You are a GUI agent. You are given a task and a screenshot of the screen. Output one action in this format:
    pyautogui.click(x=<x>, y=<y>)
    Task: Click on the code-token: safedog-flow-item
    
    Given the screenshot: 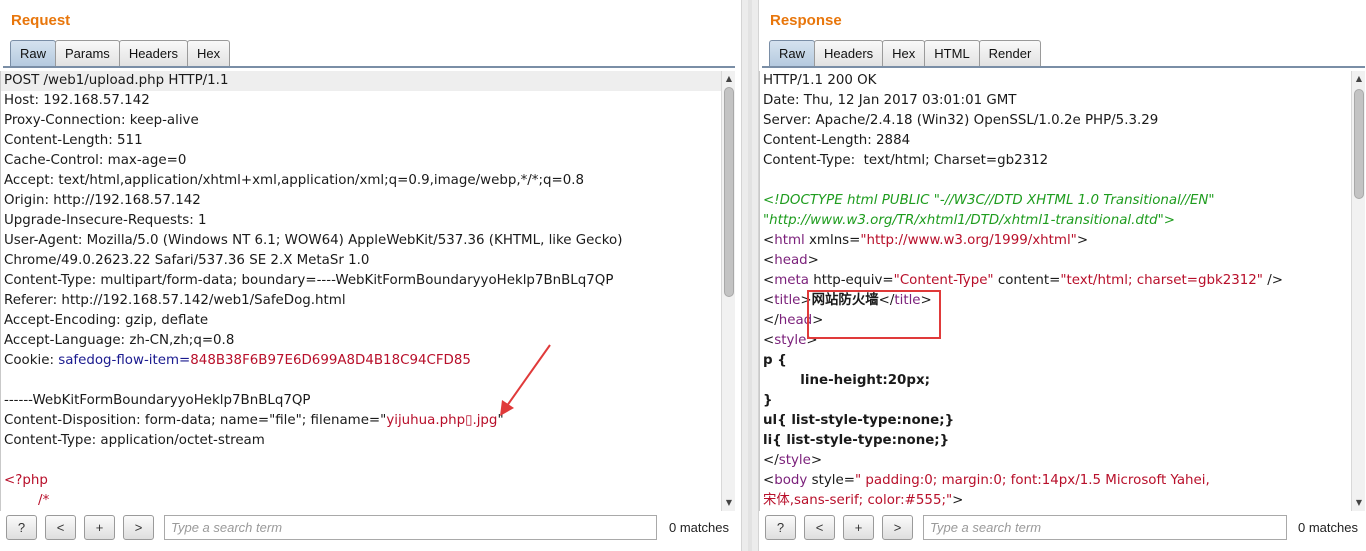 What is the action you would take?
    pyautogui.click(x=119, y=360)
    